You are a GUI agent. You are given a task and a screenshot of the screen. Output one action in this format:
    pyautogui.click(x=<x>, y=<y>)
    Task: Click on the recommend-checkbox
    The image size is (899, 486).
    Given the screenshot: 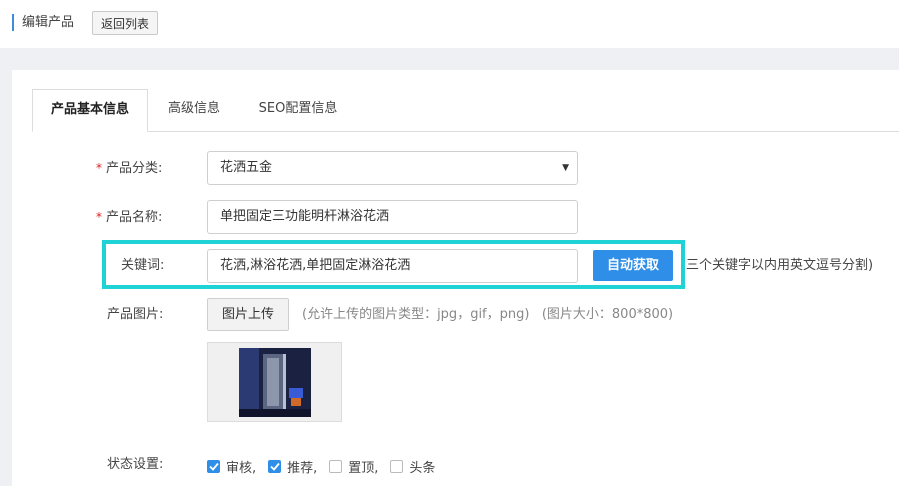 What is the action you would take?
    pyautogui.click(x=275, y=466)
    